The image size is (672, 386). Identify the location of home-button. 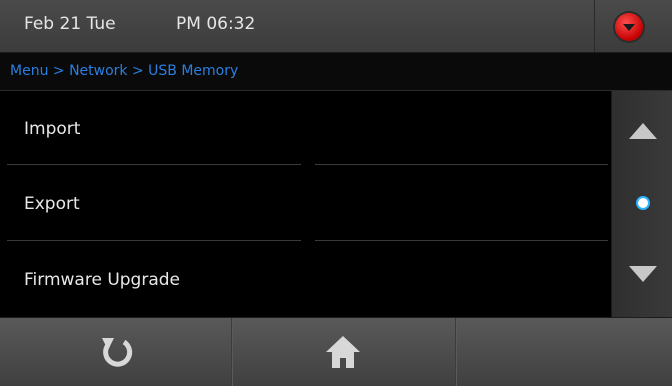
(344, 352).